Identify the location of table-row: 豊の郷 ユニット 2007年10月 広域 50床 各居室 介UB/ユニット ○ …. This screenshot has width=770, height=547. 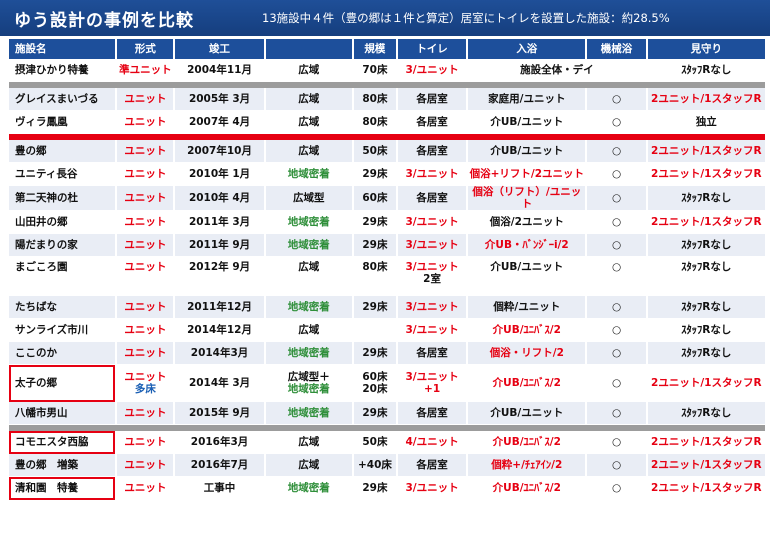
(387, 151).